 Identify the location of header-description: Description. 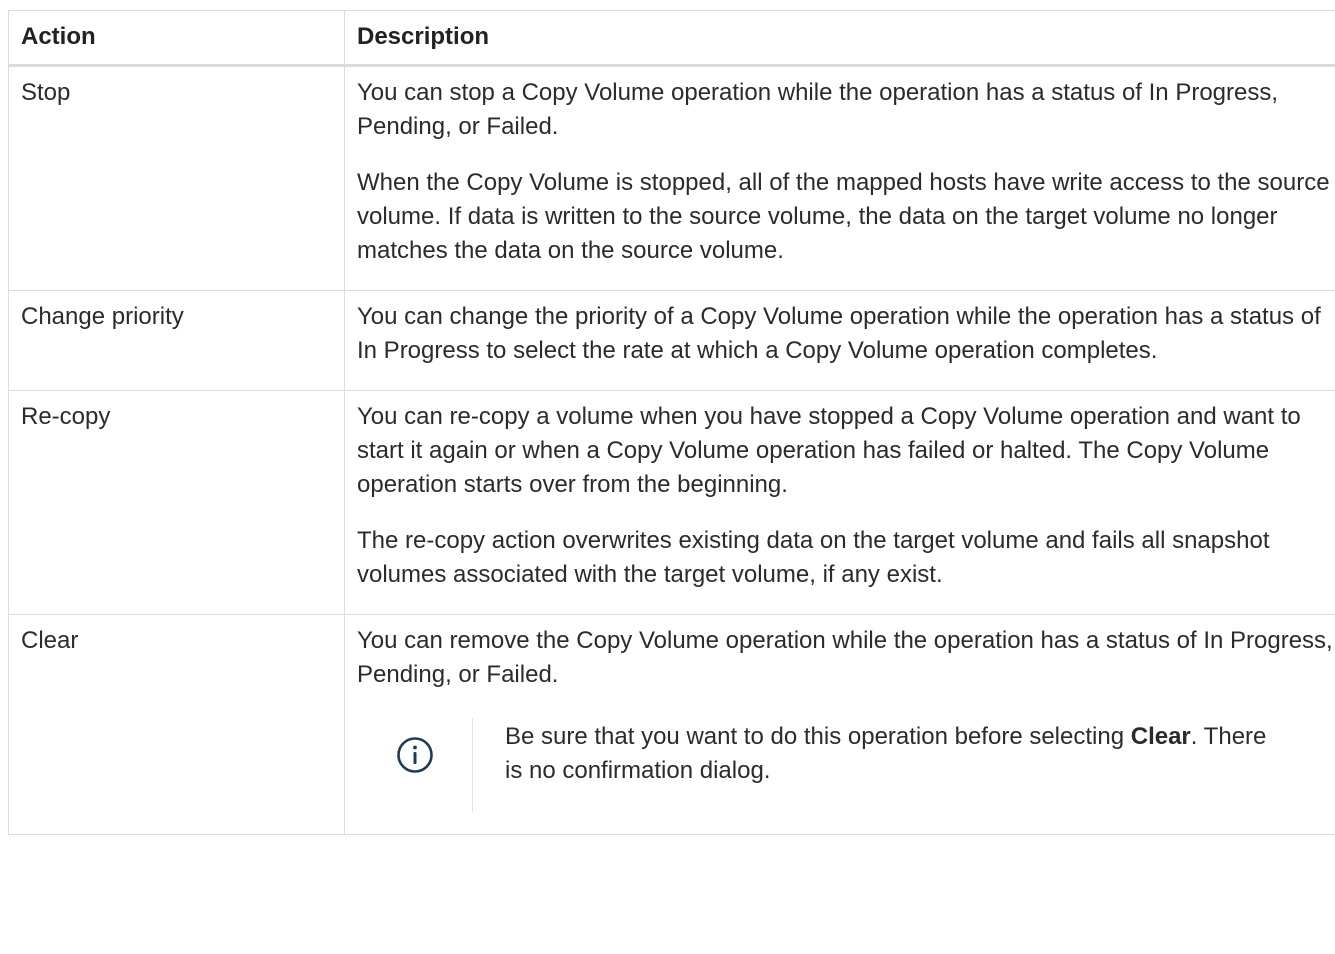
(839, 38).